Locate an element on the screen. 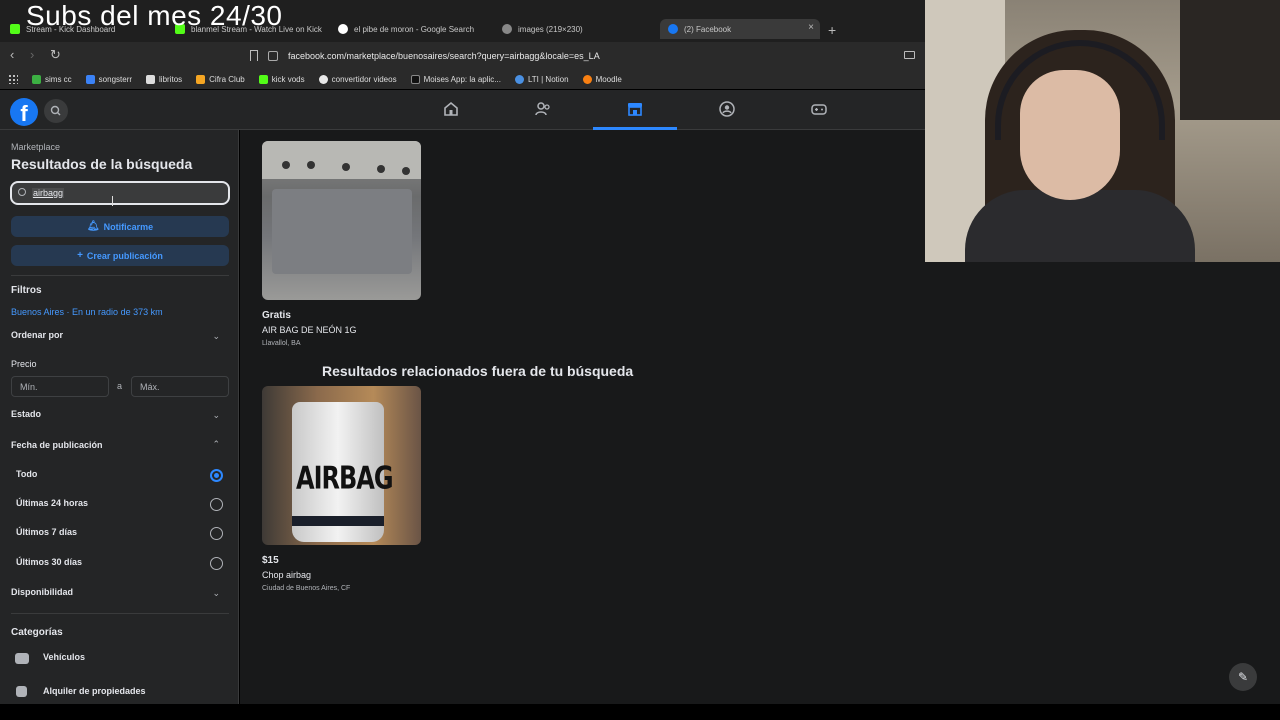 The width and height of the screenshot is (1280, 720). reload-icon: ↻ is located at coordinates (55, 55).